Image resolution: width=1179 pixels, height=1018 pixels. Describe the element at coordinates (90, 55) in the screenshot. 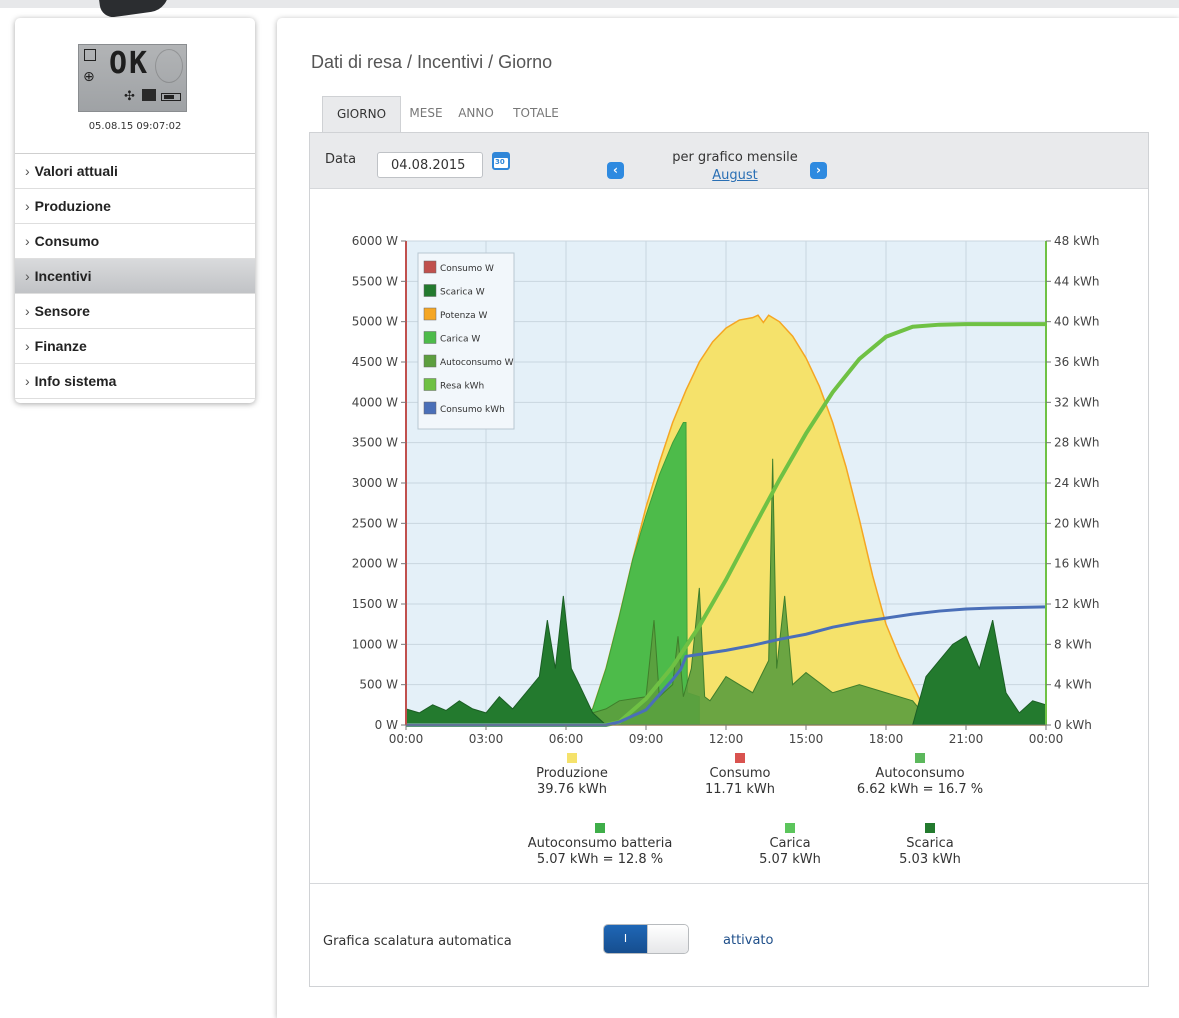

I see `lcd-chart-icon` at that location.